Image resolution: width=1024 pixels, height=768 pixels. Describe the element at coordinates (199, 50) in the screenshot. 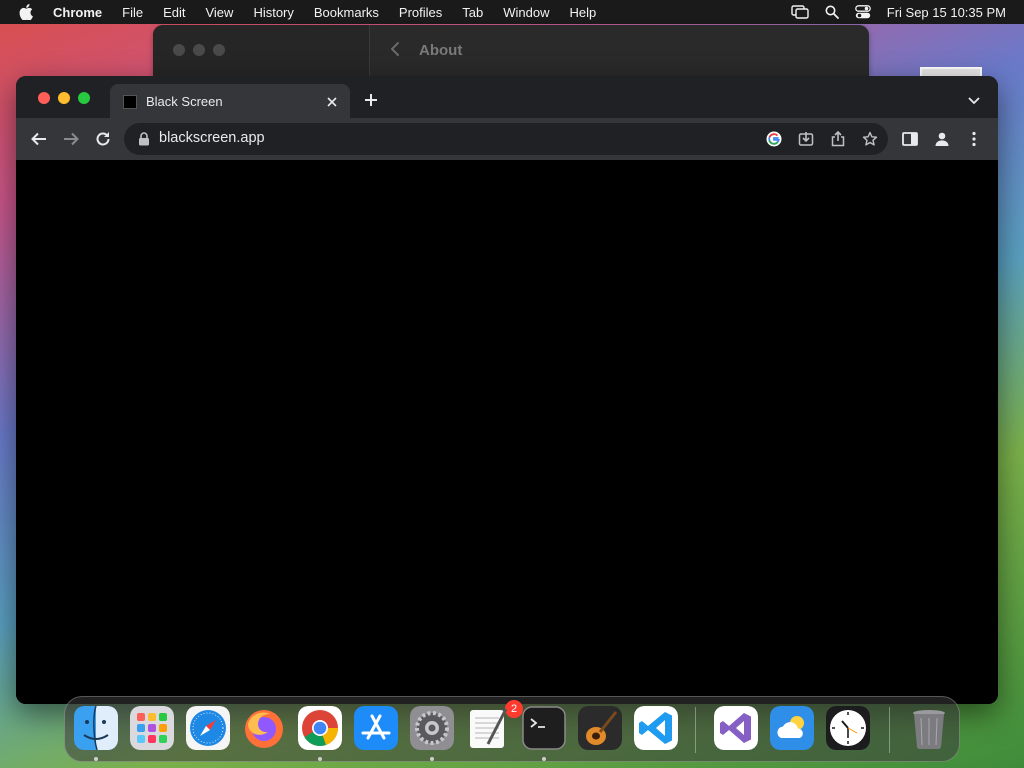

I see `inactive-minimize-button` at that location.